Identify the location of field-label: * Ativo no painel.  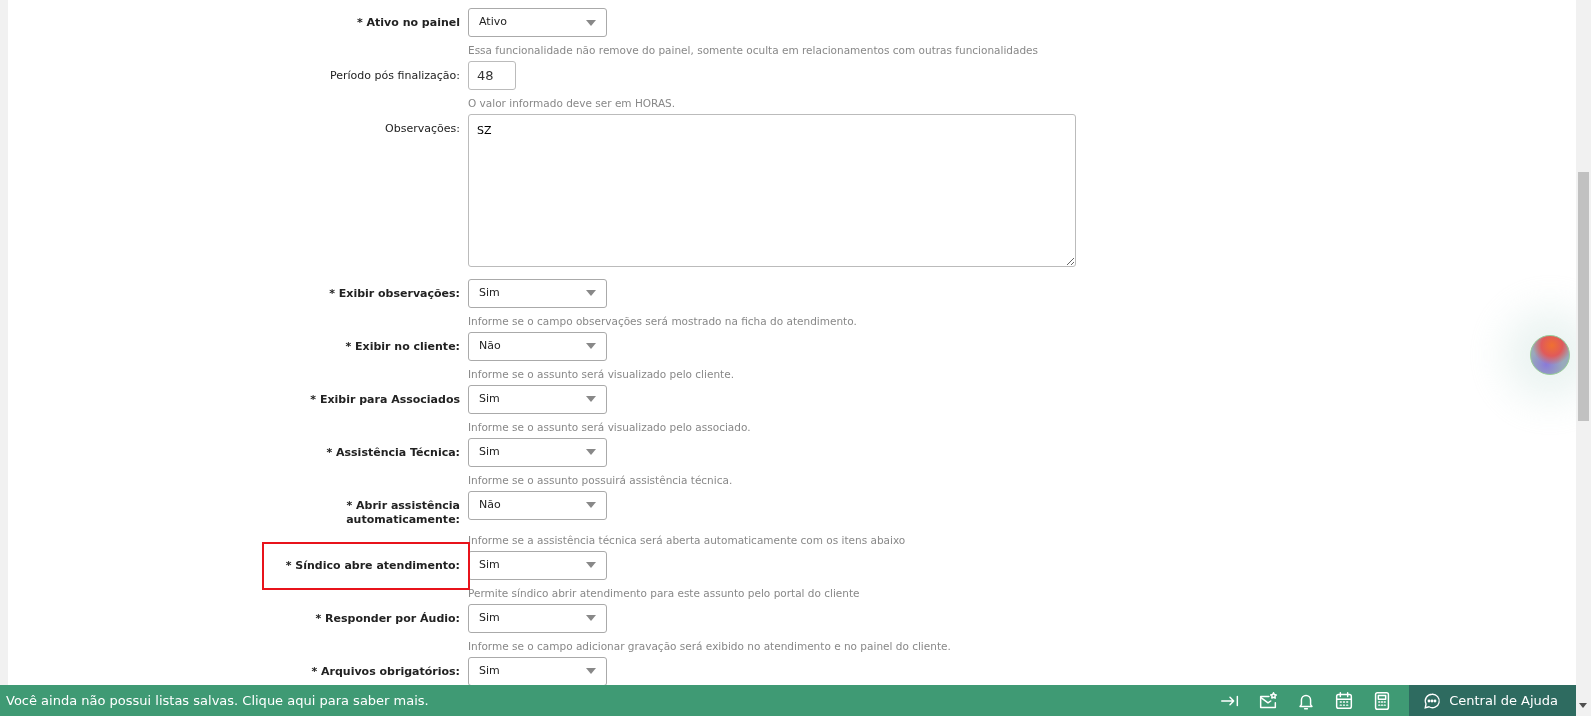
(408, 23).